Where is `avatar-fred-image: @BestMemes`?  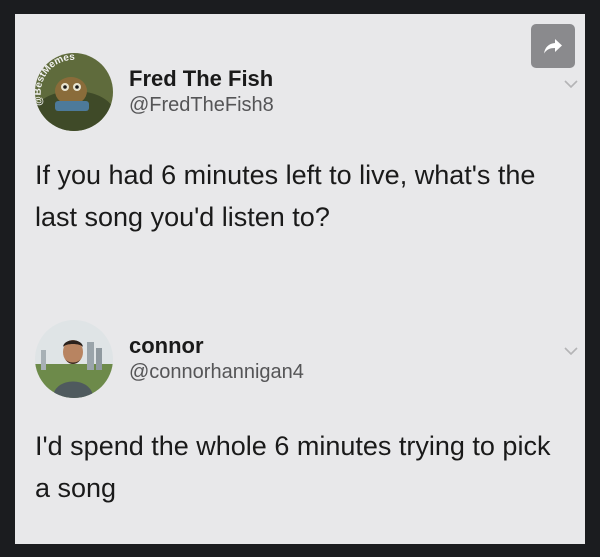
avatar-fred-image: @BestMemes is located at coordinates (74, 92).